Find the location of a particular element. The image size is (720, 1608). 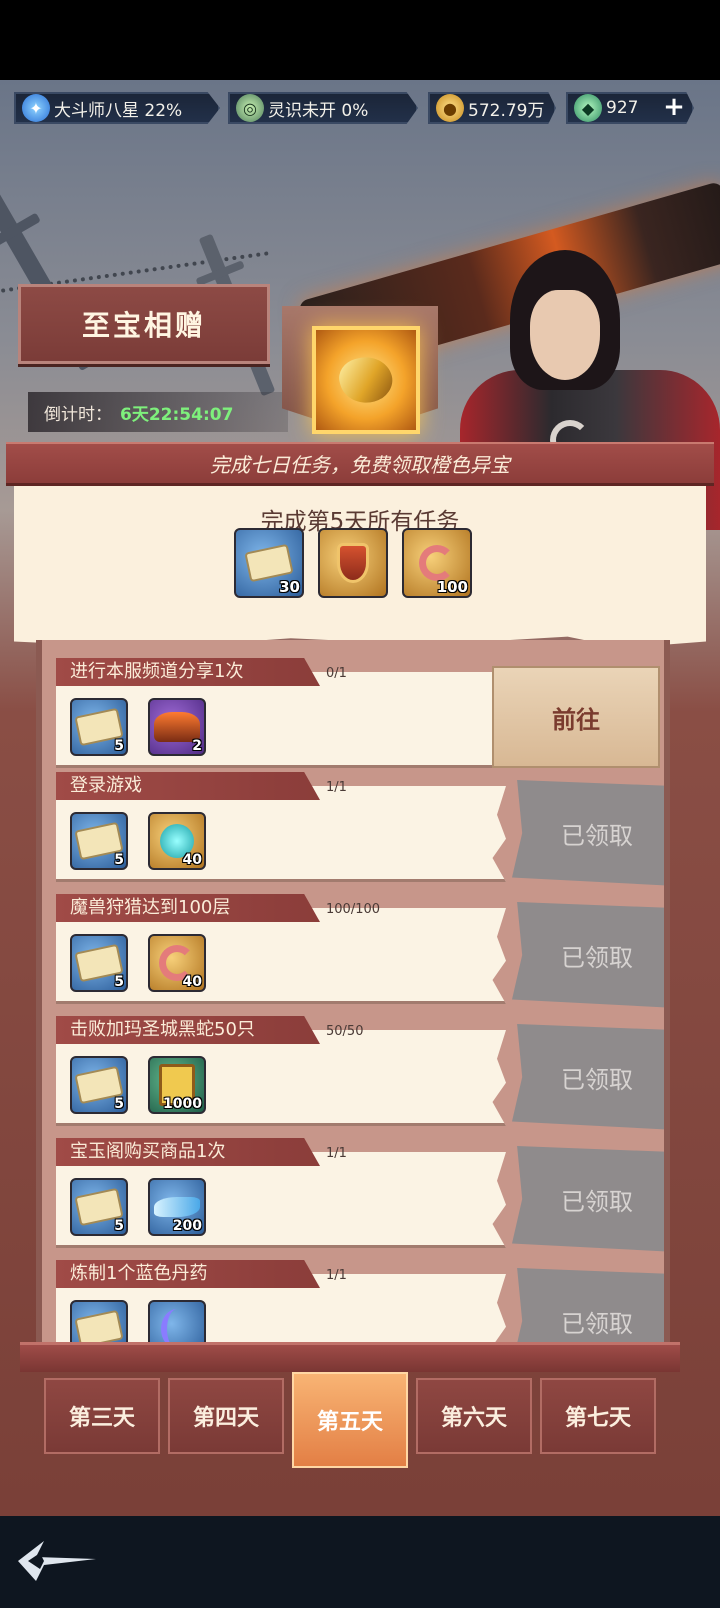

task-row: 登录游戏 1/1 5 40 已领取 is located at coordinates (360, 829).